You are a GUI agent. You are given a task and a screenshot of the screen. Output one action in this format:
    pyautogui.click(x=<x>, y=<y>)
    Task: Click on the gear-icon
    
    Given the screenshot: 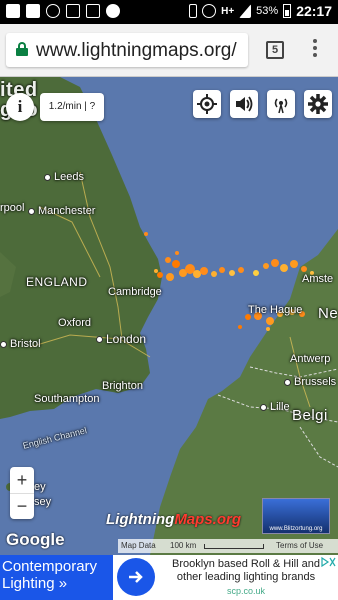 What is the action you would take?
    pyautogui.click(x=318, y=104)
    